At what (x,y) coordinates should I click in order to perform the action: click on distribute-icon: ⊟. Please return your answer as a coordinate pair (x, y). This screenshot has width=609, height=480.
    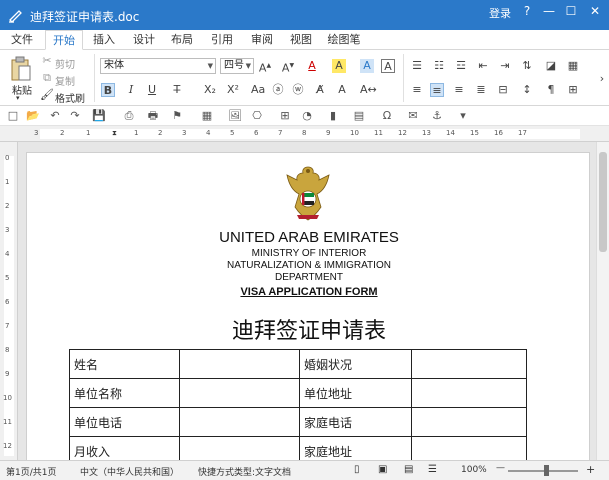
    Looking at the image, I should click on (503, 90).